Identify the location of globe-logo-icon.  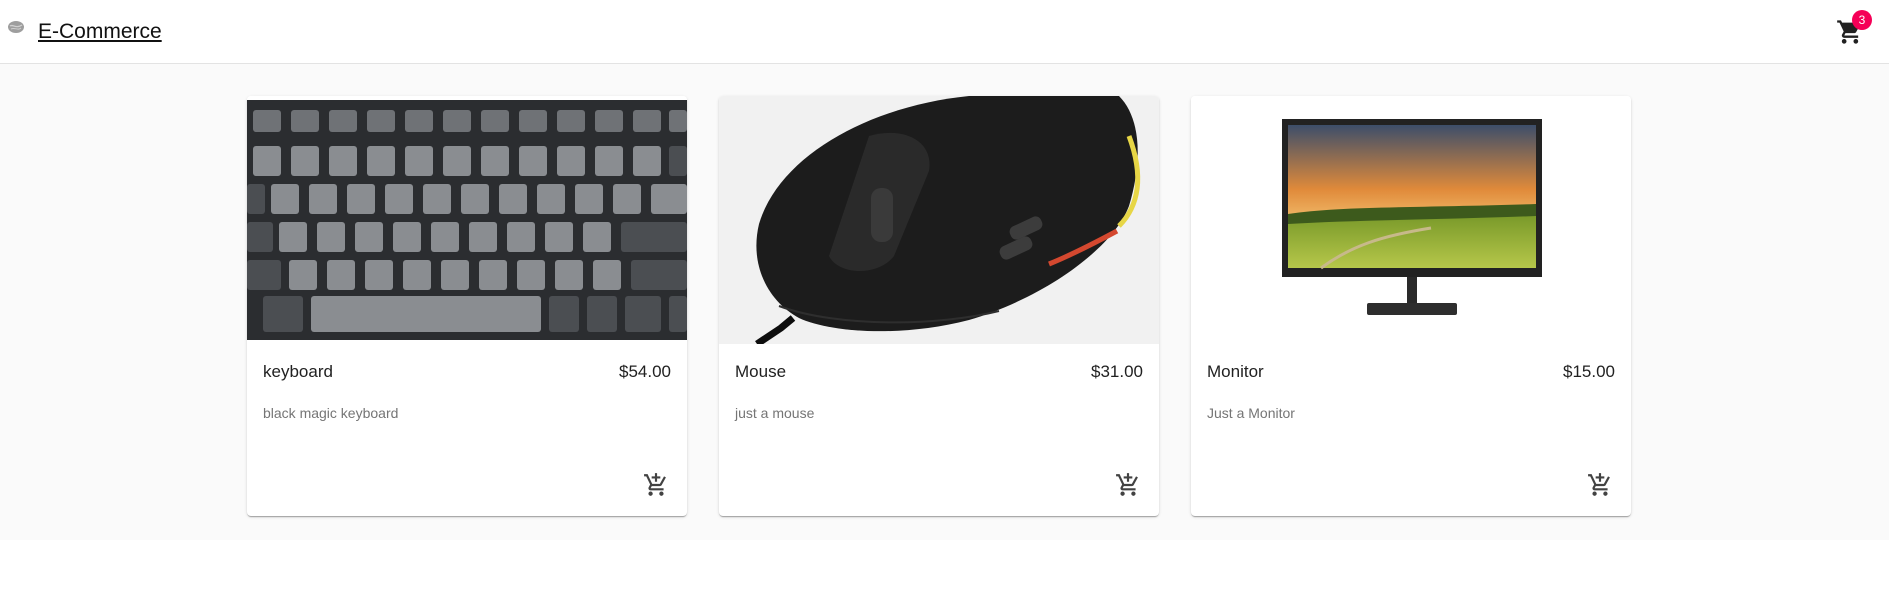
(16, 27).